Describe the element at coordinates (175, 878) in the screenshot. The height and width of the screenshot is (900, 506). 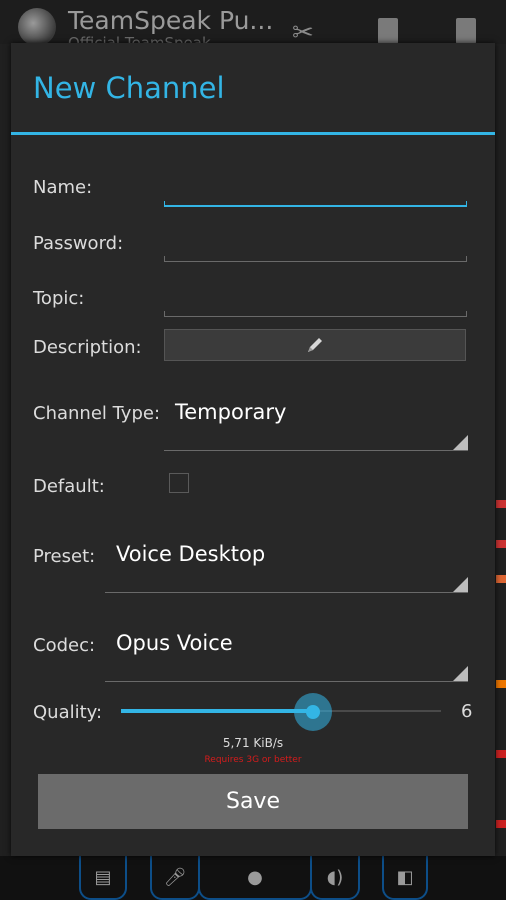
I see `mic-icon: 🎤︎` at that location.